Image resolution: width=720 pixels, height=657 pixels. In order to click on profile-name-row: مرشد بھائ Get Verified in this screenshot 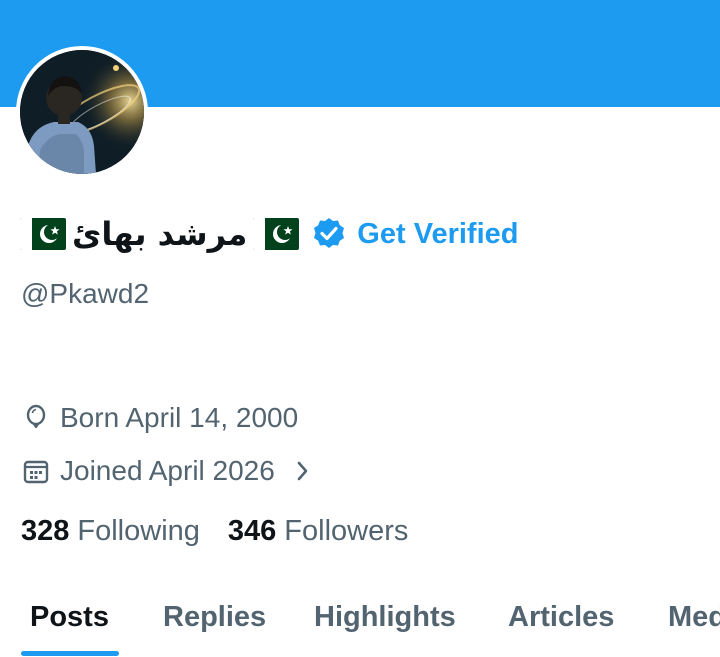, I will do `click(269, 234)`.